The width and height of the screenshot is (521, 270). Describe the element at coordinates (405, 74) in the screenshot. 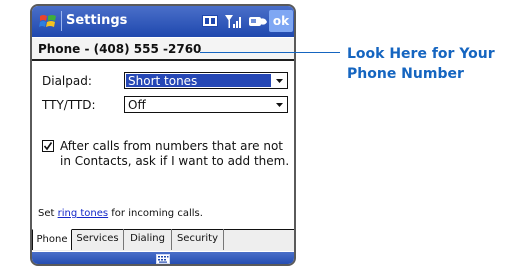

I see `callout-line-2: Phone Number` at that location.